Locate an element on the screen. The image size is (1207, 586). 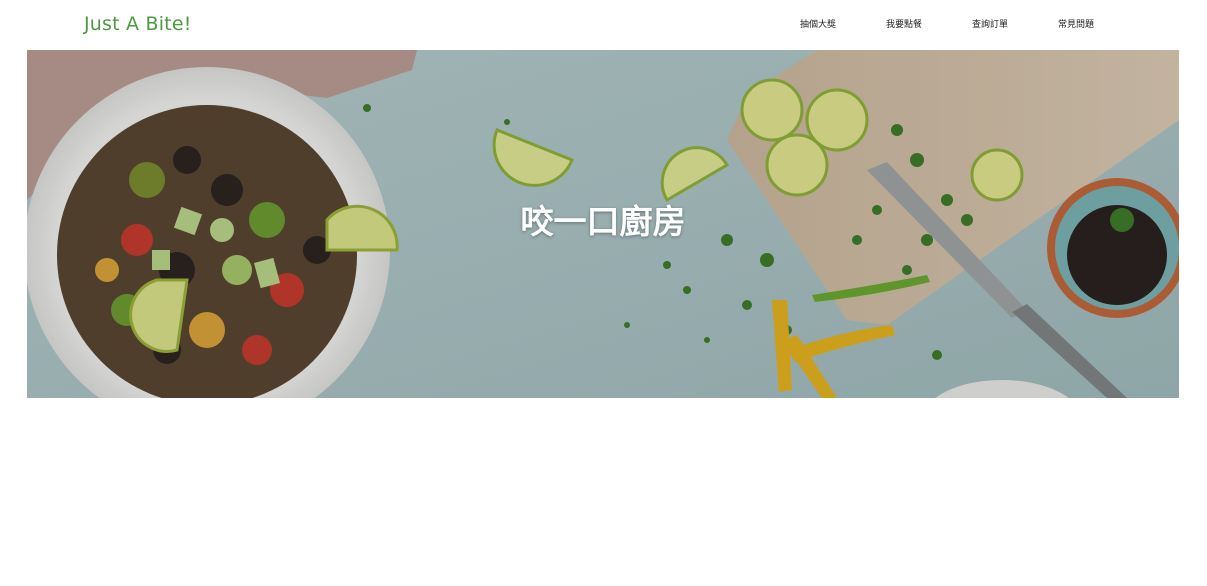
nav-item-faq: 常見問題 is located at coordinates (1076, 25).